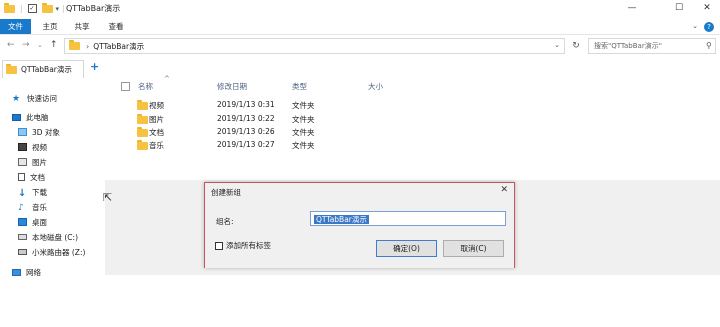 The width and height of the screenshot is (720, 327). I want to click on file-modified: 2019/1/13 0:22, so click(246, 118).